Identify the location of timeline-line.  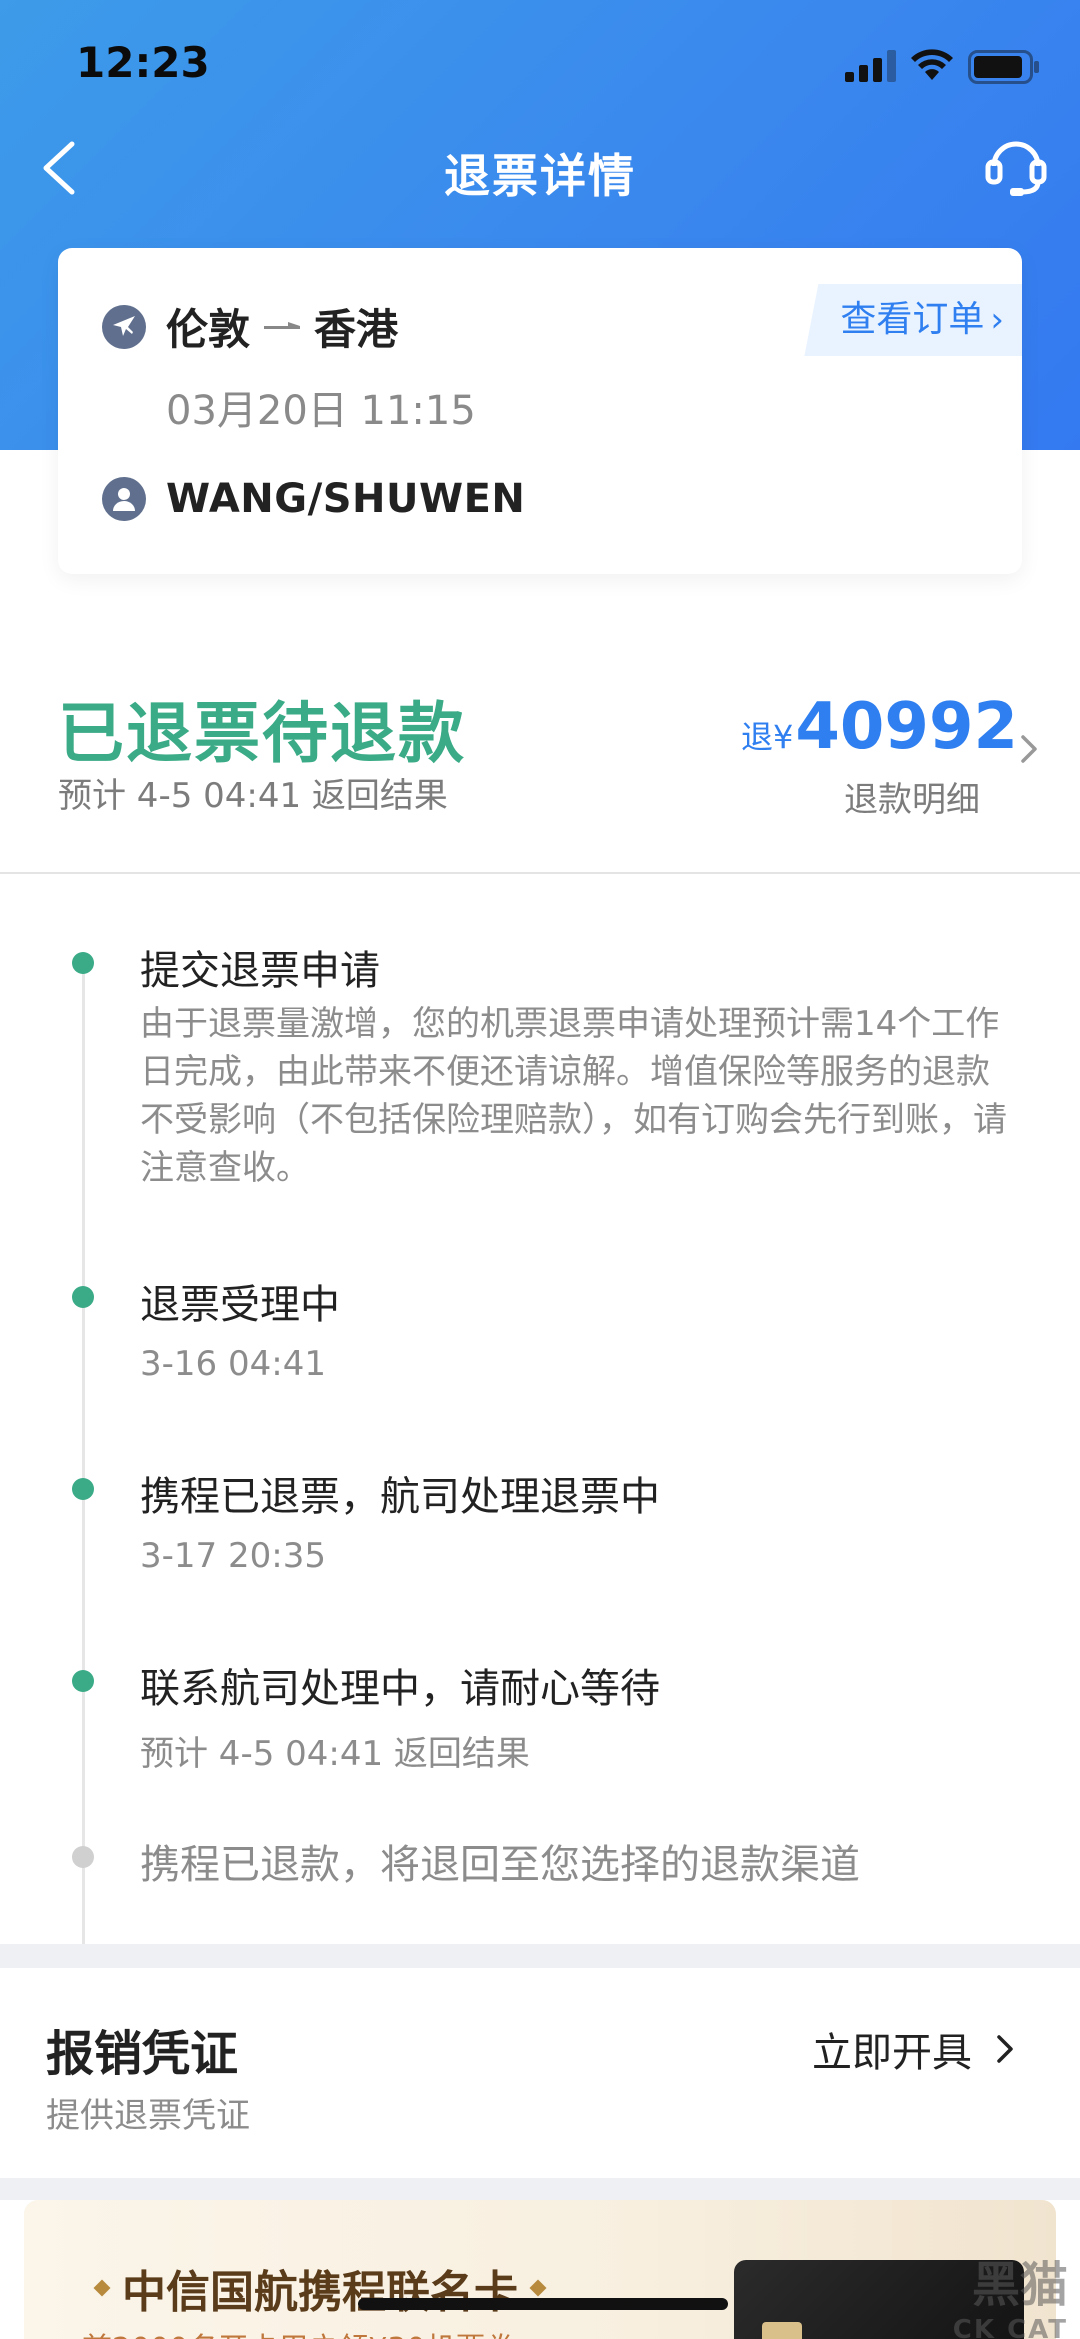
(83, 1452).